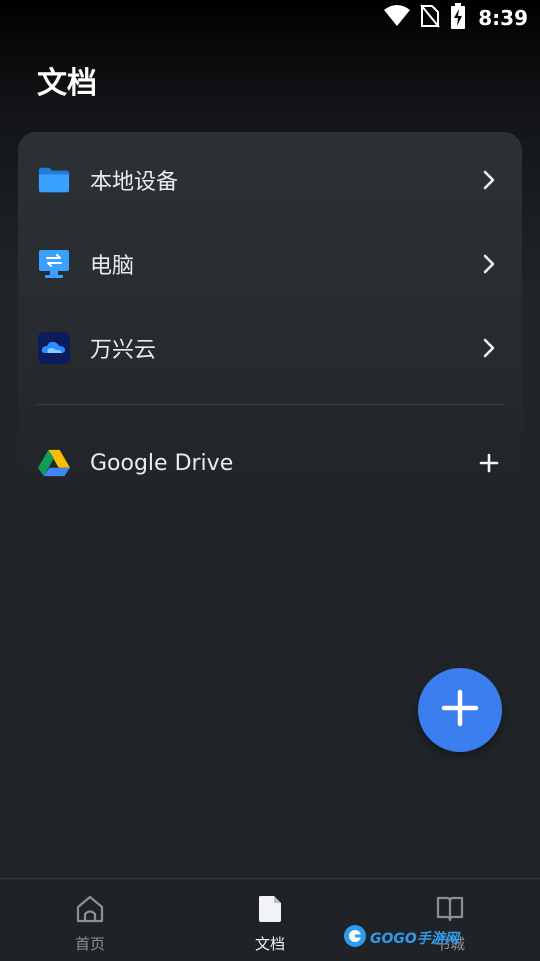 The image size is (540, 961). Describe the element at coordinates (112, 266) in the screenshot. I see `location-label: 电脑` at that location.